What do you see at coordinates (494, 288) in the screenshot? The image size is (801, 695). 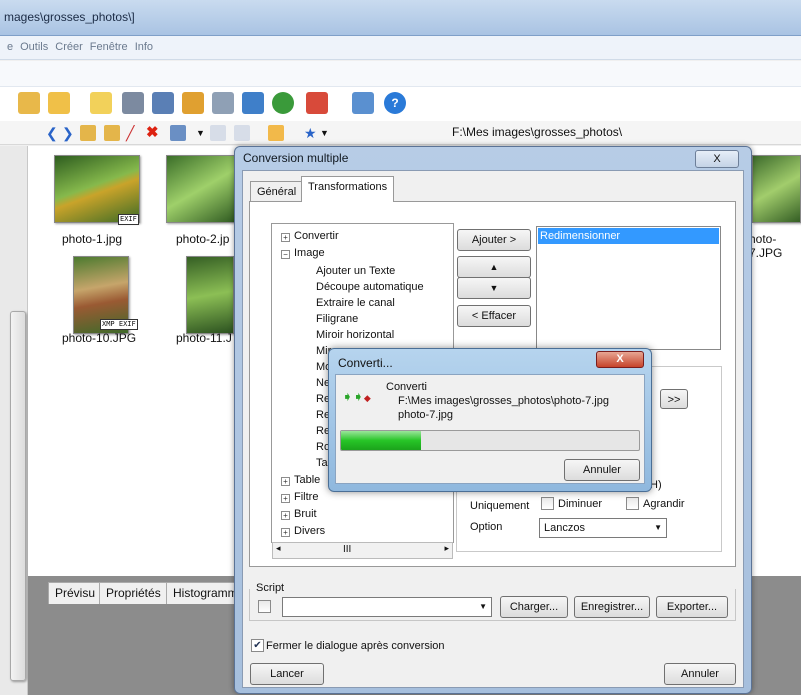 I see `move-down-button: ▼` at bounding box center [494, 288].